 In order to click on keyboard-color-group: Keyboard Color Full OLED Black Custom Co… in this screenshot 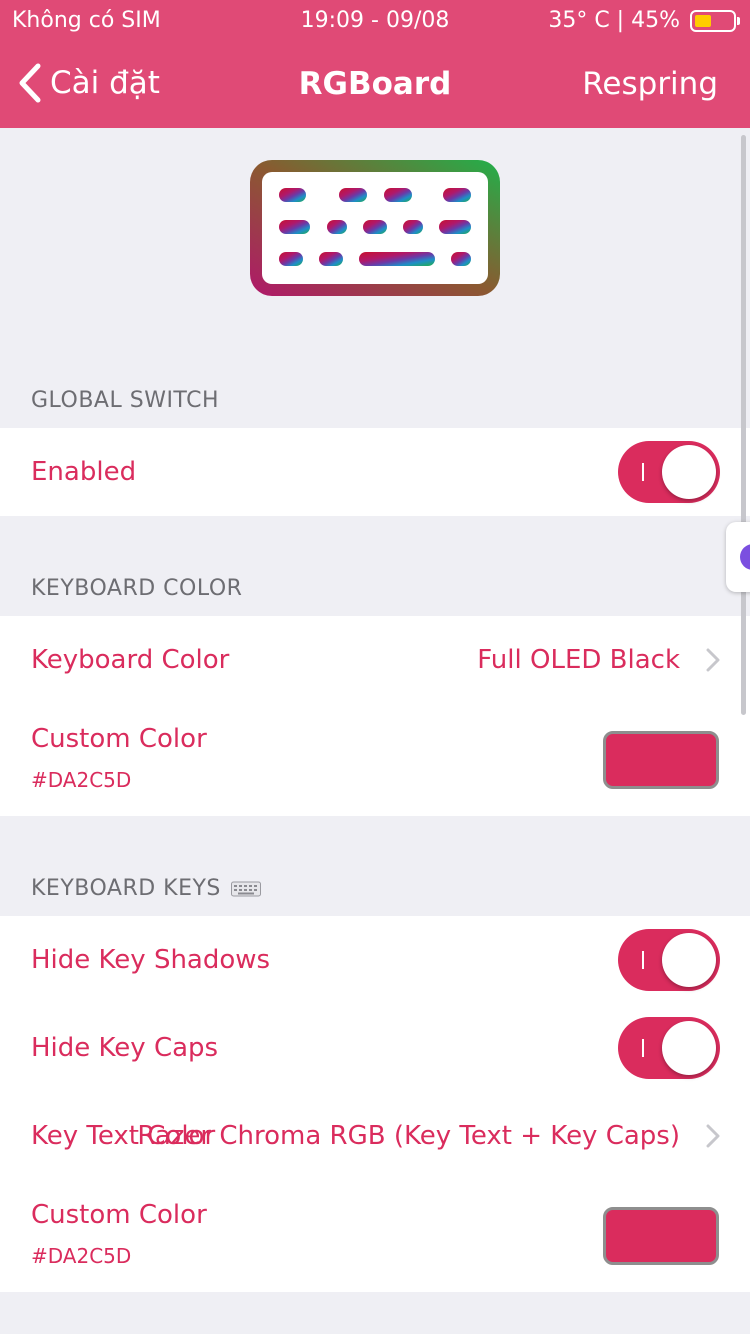, I will do `click(375, 716)`.